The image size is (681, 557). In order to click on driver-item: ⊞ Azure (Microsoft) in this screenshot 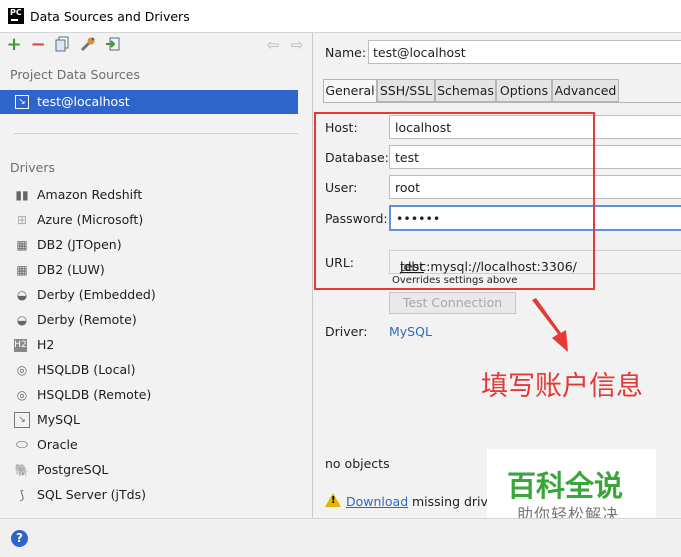, I will do `click(159, 220)`.